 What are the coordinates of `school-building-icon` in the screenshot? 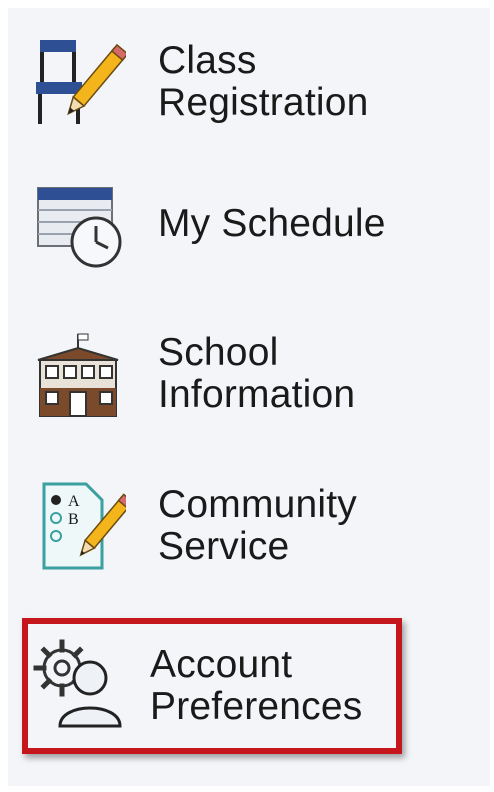 It's located at (78, 374).